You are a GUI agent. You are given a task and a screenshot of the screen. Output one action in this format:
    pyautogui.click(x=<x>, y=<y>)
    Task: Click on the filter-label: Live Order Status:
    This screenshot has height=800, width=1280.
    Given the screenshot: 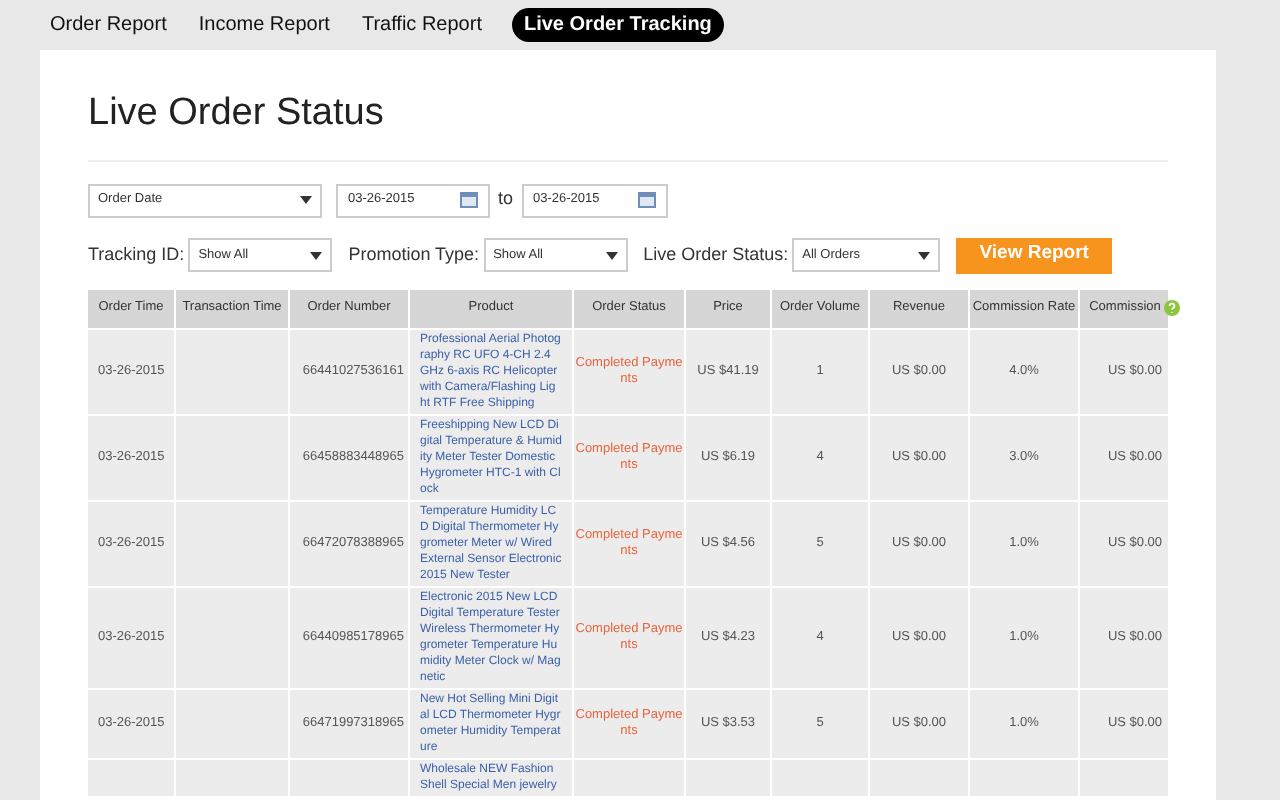 What is the action you would take?
    pyautogui.click(x=716, y=254)
    